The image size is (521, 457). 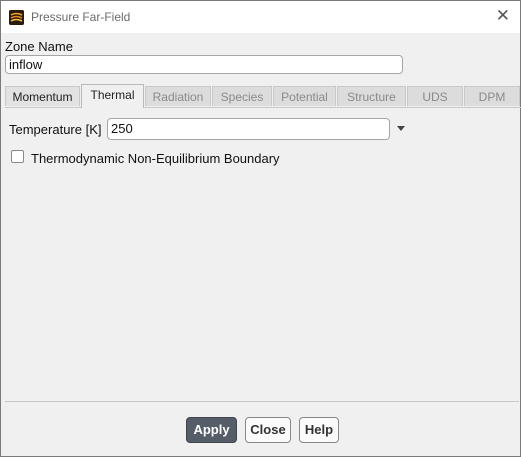 I want to click on chevron-down-icon, so click(x=401, y=128).